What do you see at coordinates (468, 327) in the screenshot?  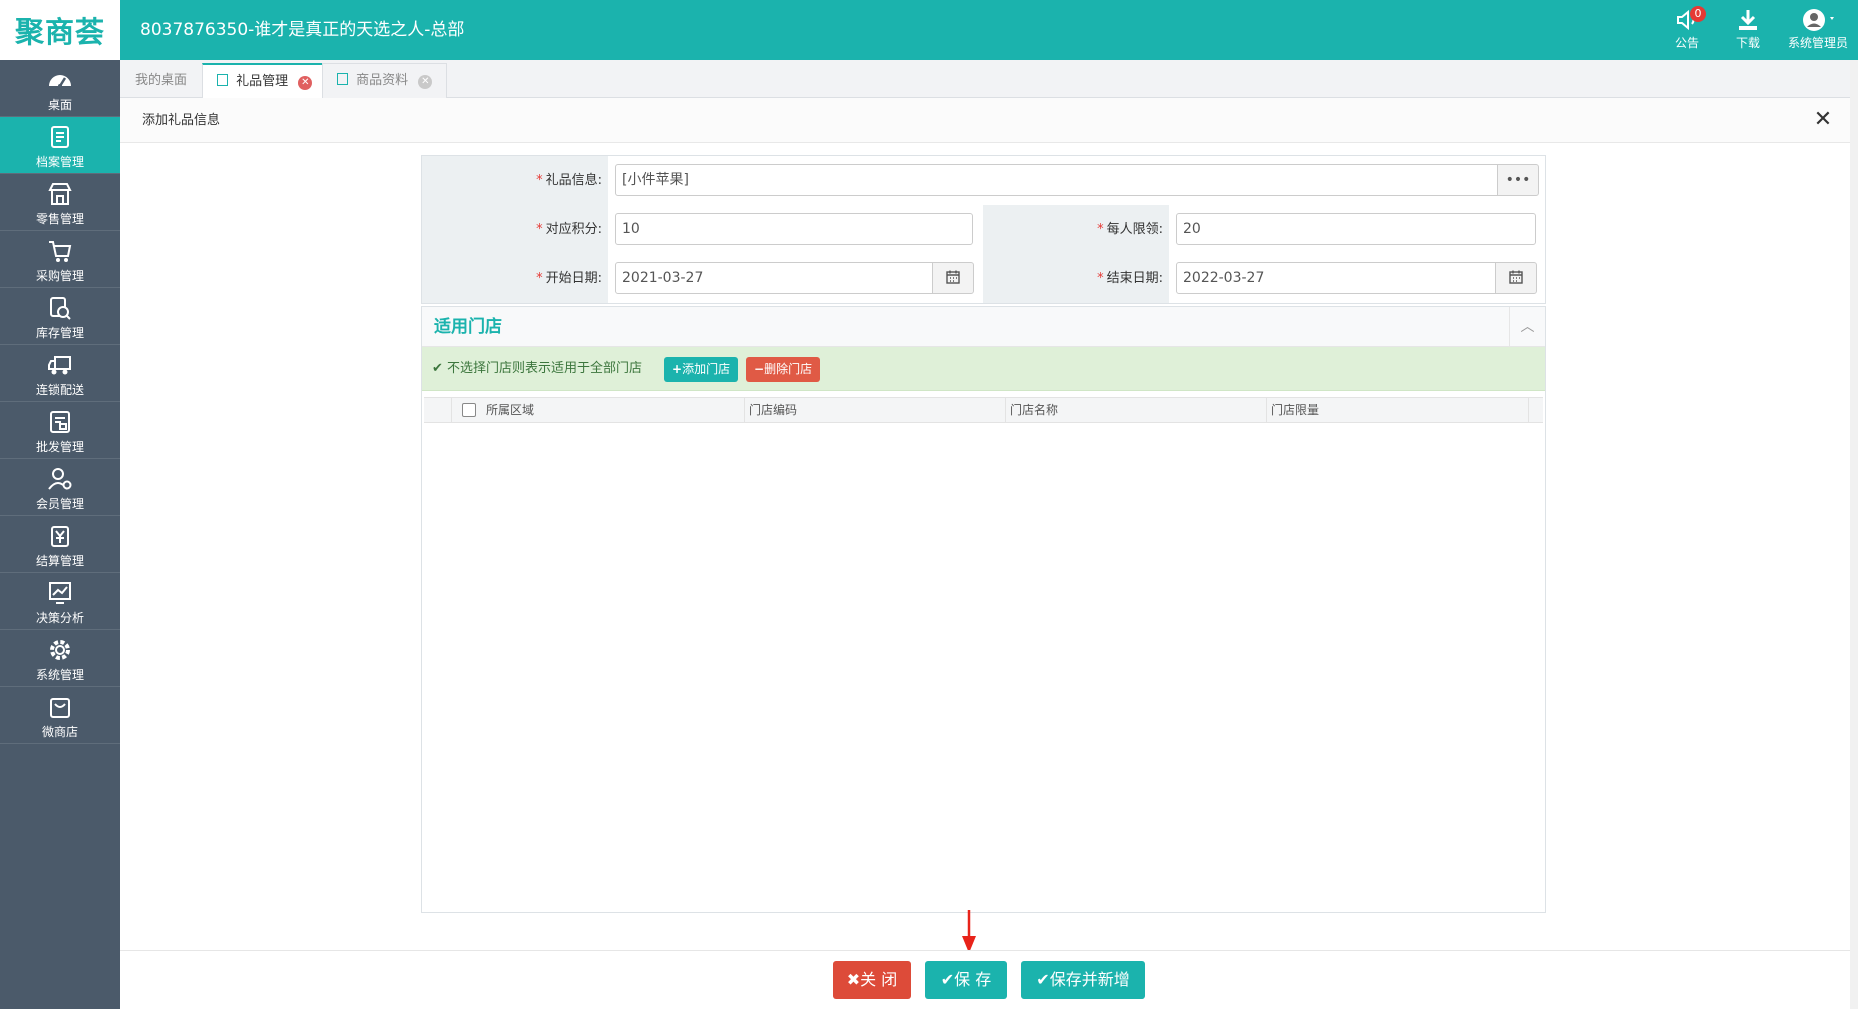 I see `stores-section-title: 适用门店` at bounding box center [468, 327].